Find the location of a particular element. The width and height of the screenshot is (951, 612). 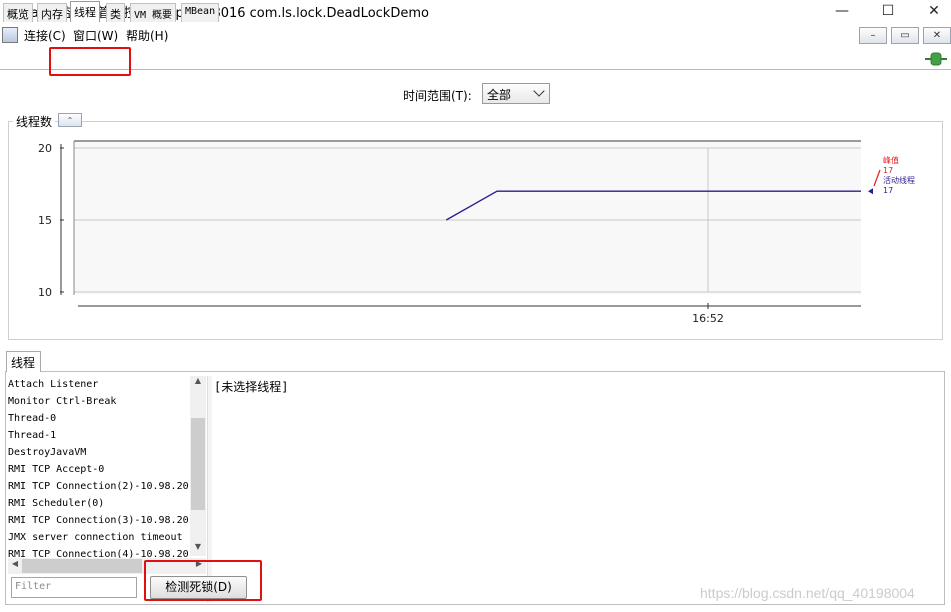

legend-peak-value: 17 is located at coordinates (888, 170).